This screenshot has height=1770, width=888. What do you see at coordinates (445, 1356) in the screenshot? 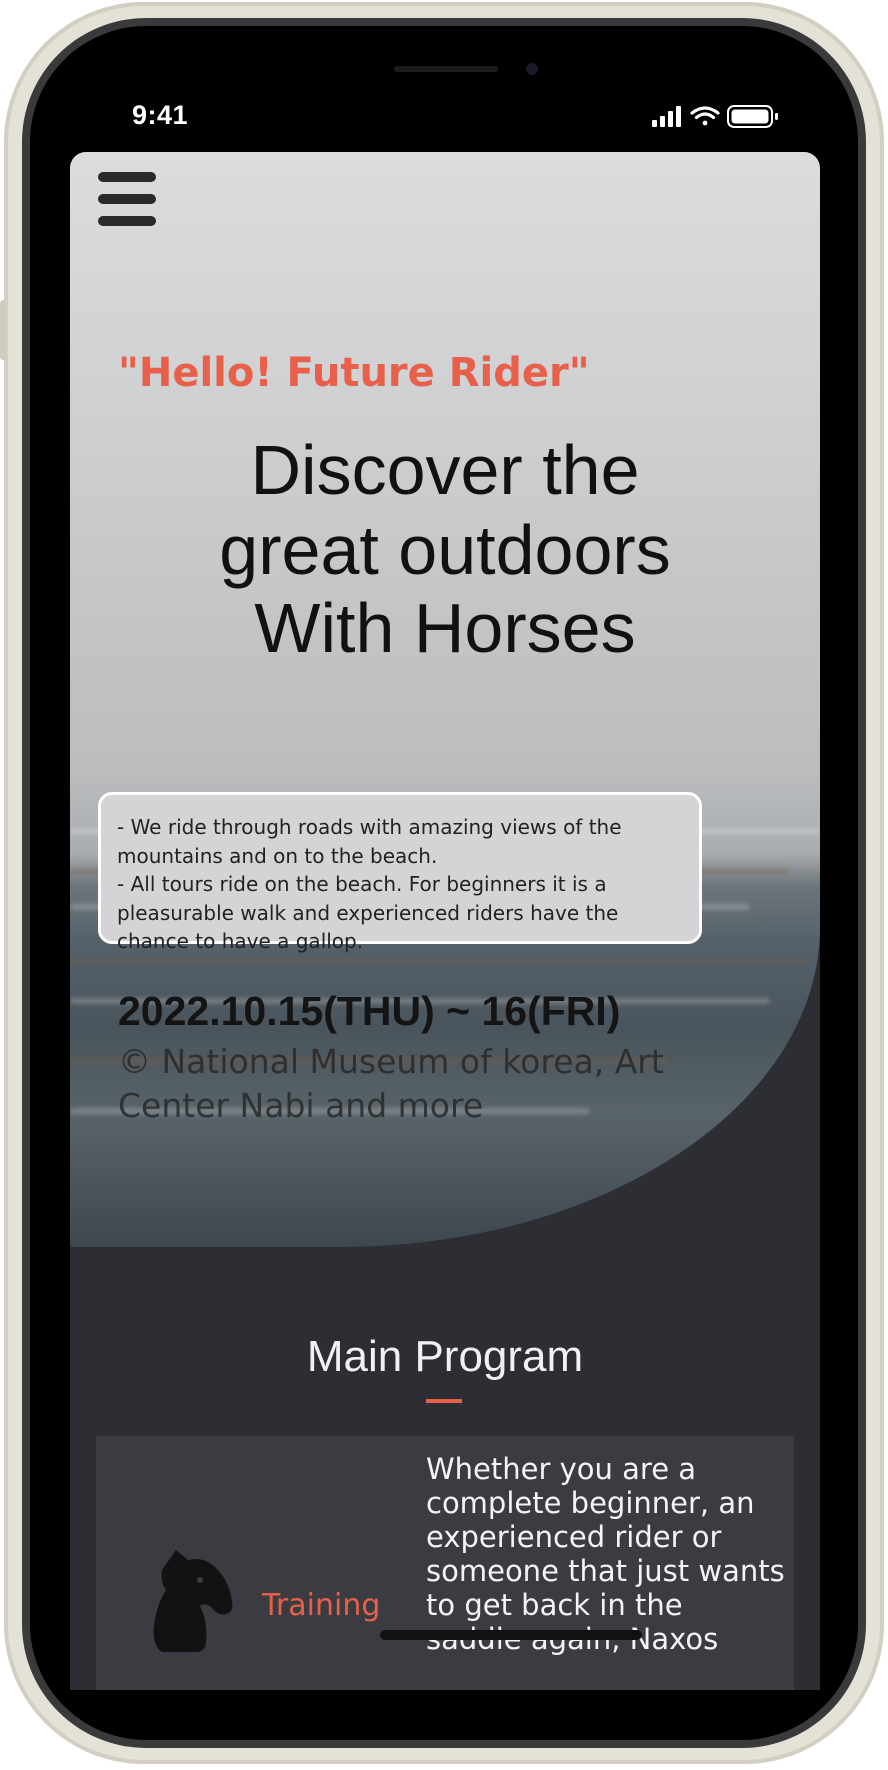
I see `section-title-main-program: Main Program` at bounding box center [445, 1356].